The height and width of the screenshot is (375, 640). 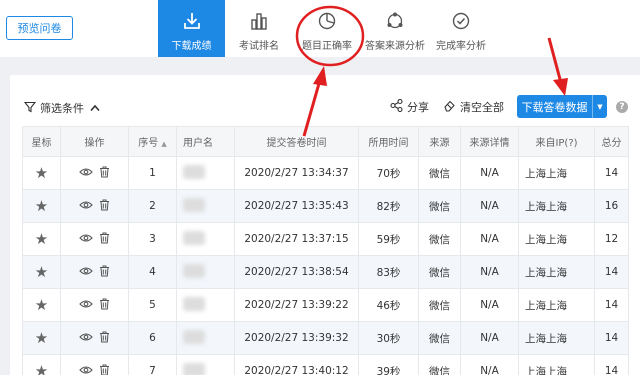 I want to click on check-circle-icon, so click(x=461, y=21).